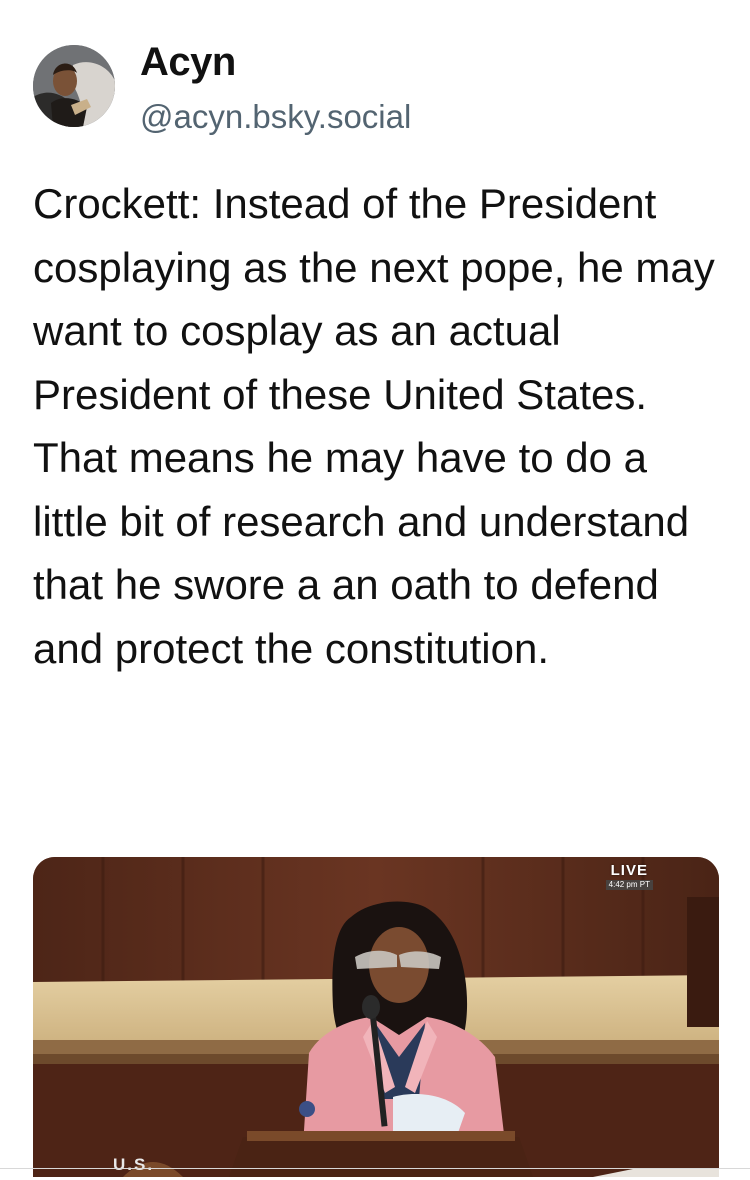 This screenshot has width=750, height=1180. I want to click on author-avatar, so click(74, 86).